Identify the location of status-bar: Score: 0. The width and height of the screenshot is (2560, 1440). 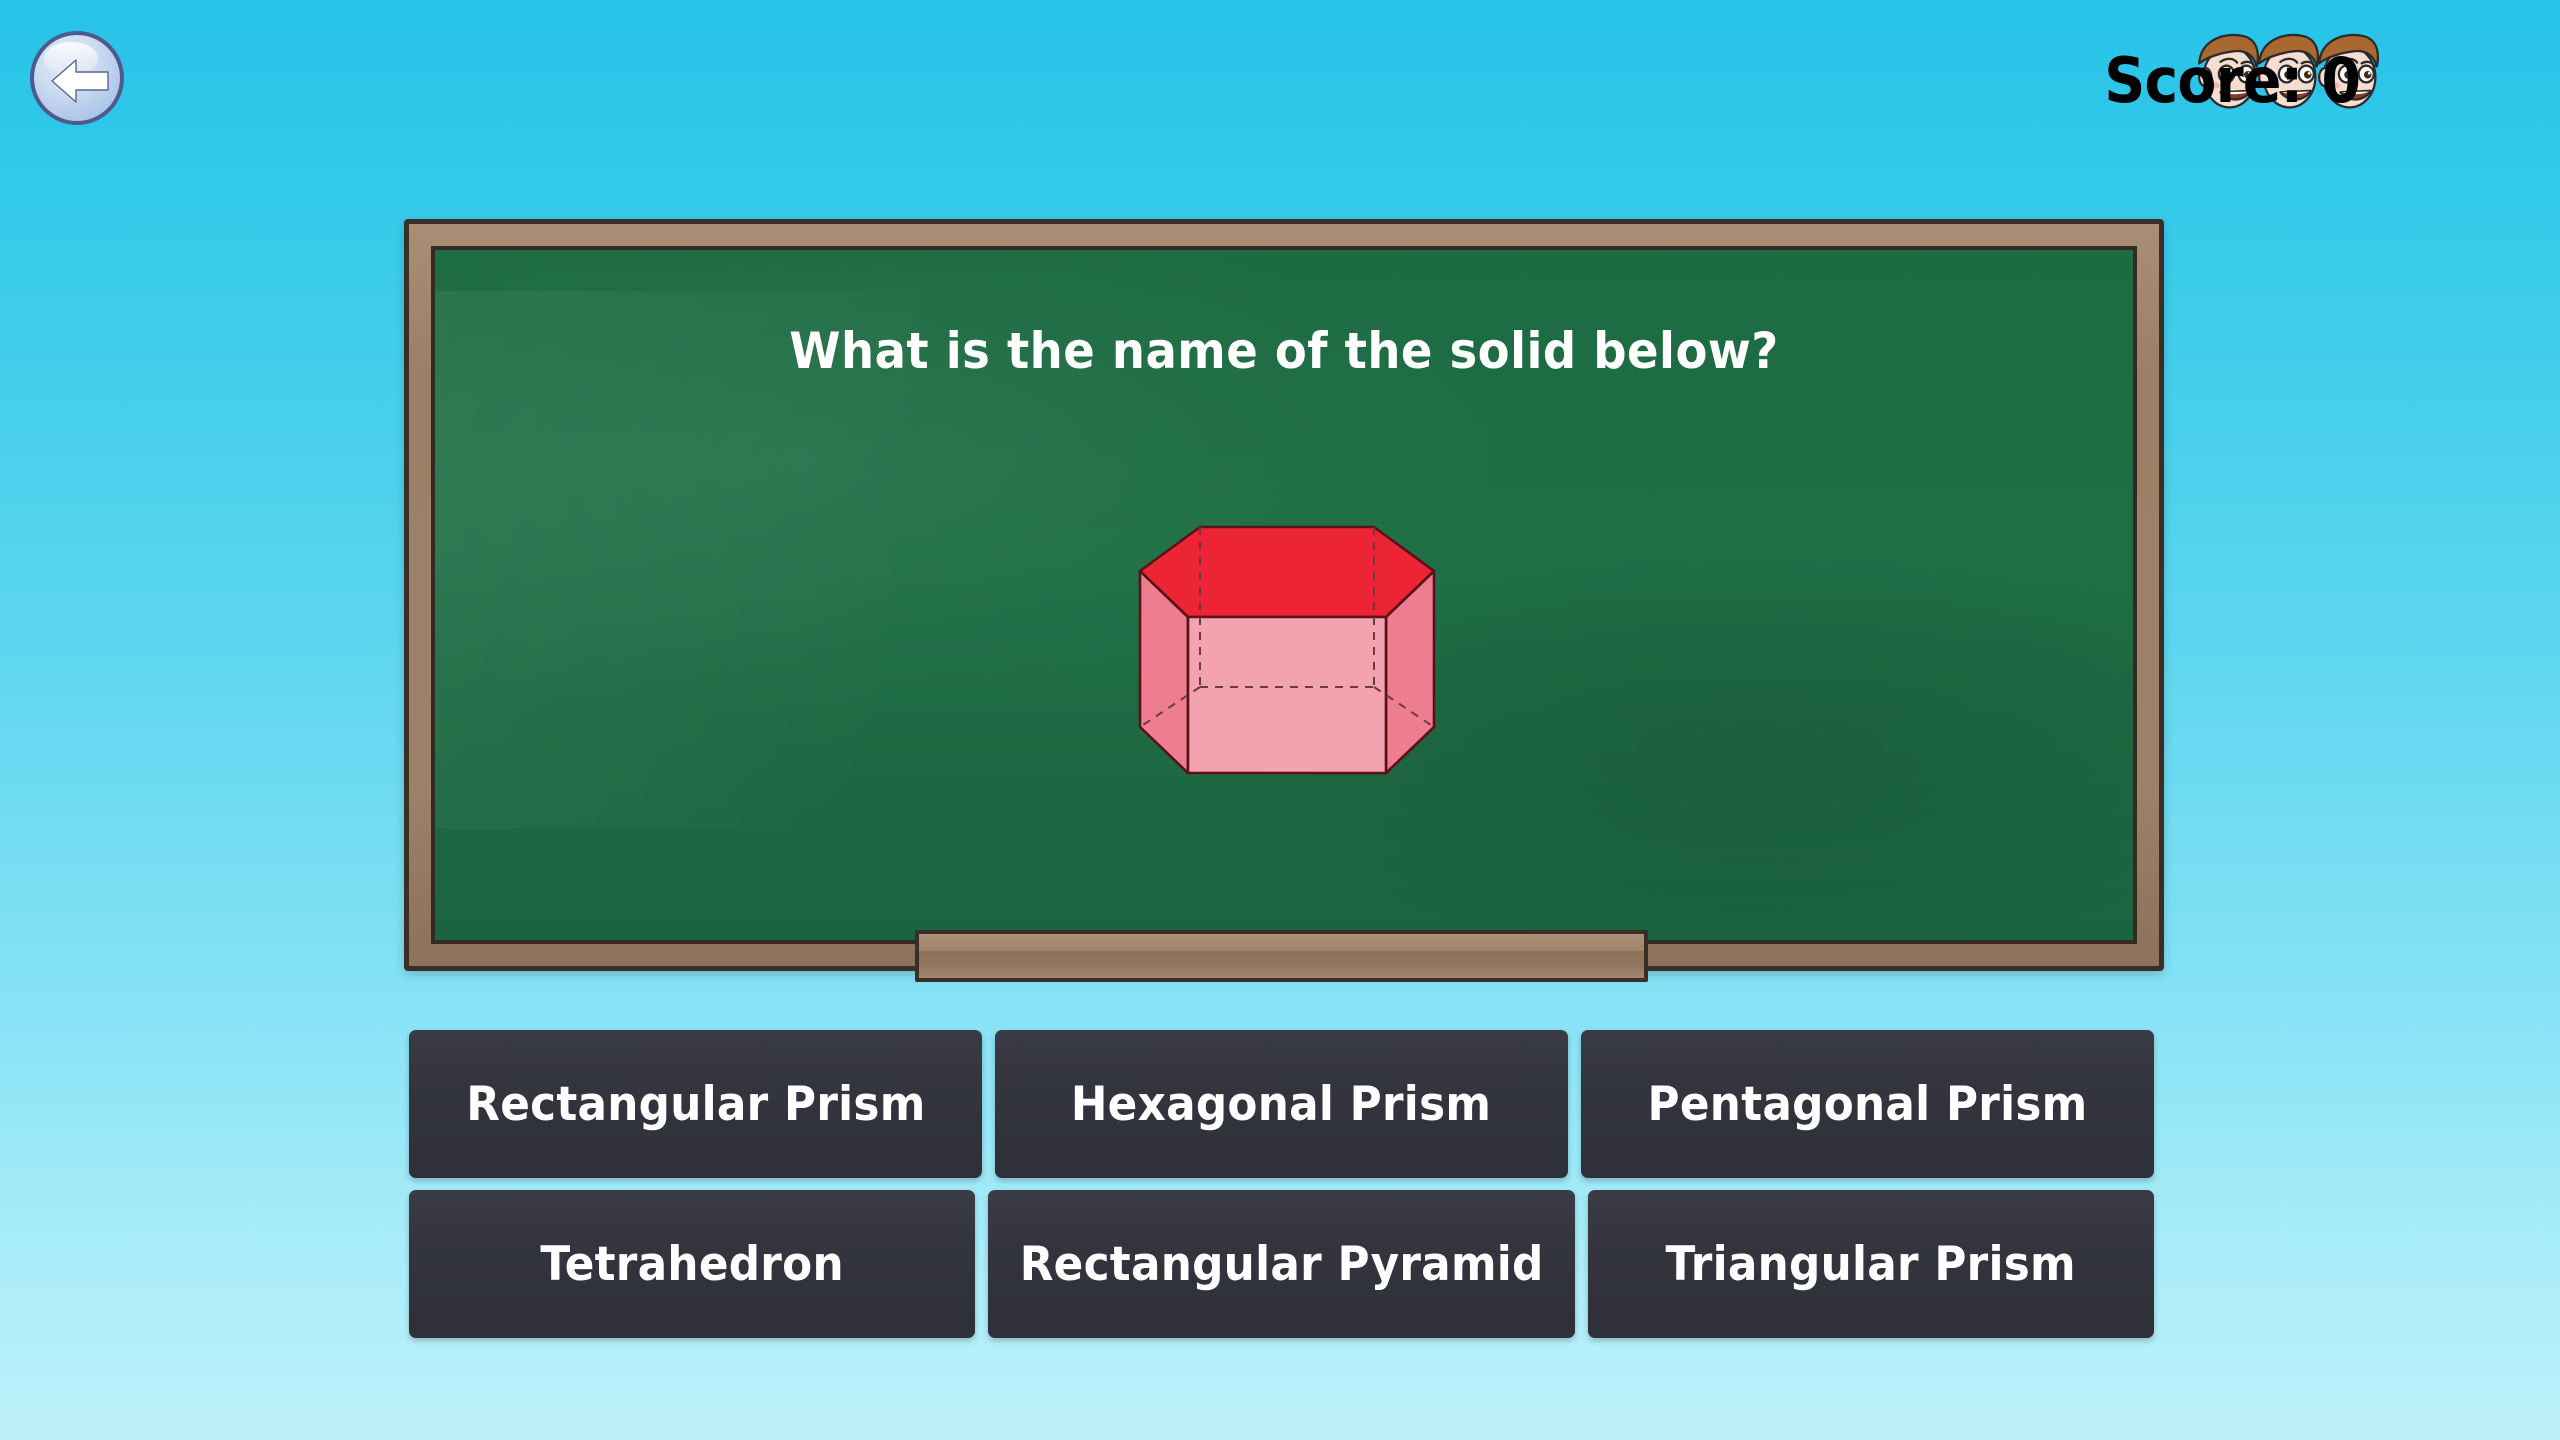
(2242, 73).